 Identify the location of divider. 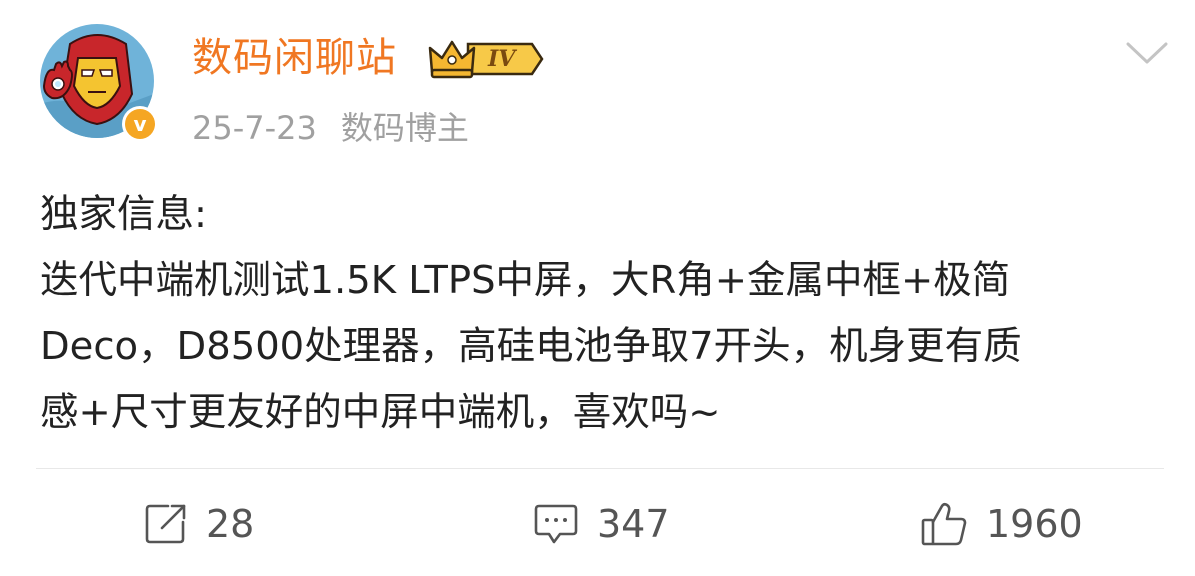
(600, 468).